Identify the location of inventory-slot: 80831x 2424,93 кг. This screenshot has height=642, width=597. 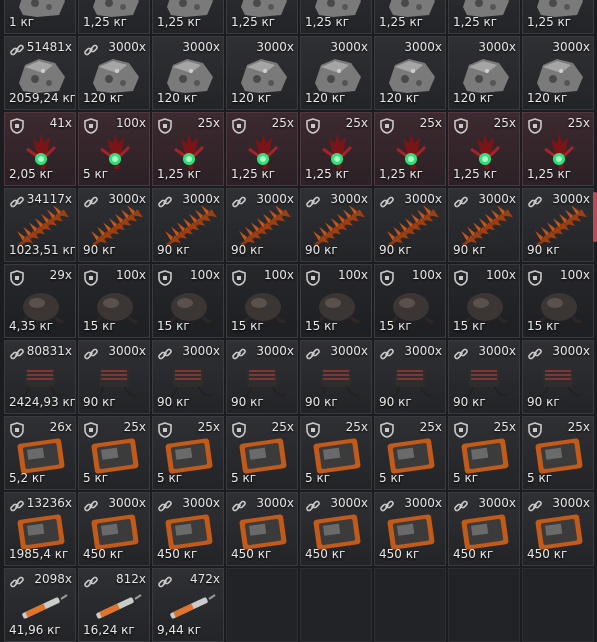
(40, 377).